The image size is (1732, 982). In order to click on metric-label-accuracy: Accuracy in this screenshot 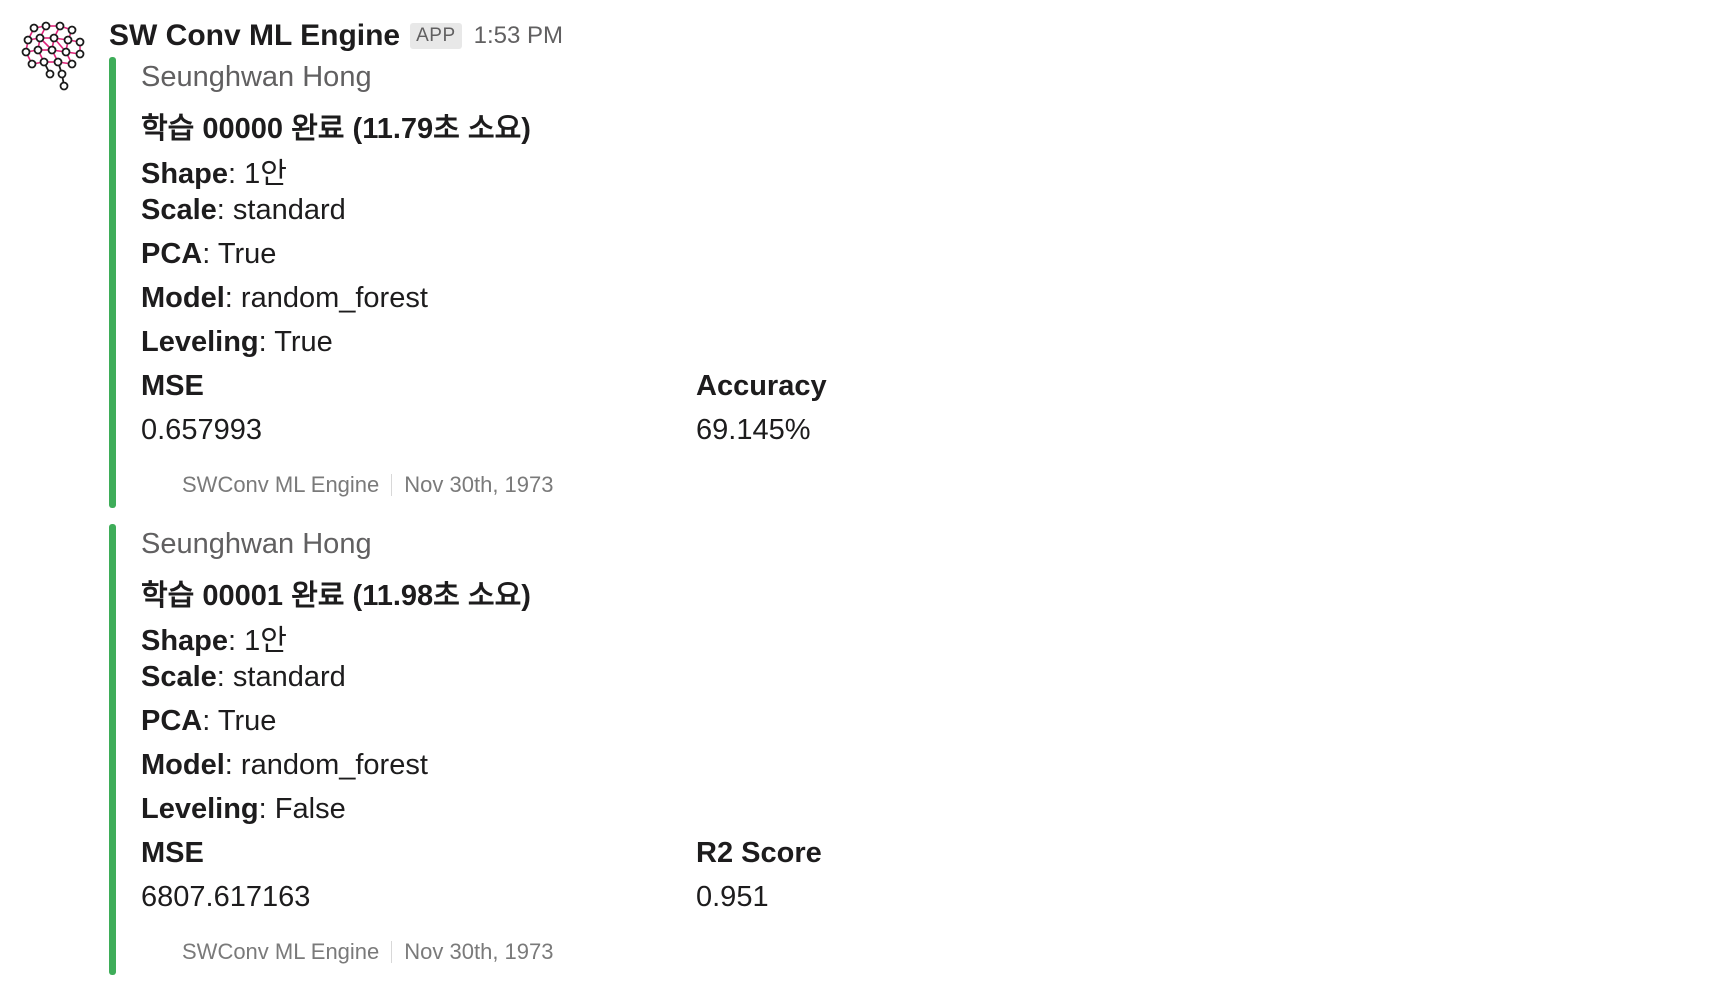, I will do `click(761, 386)`.